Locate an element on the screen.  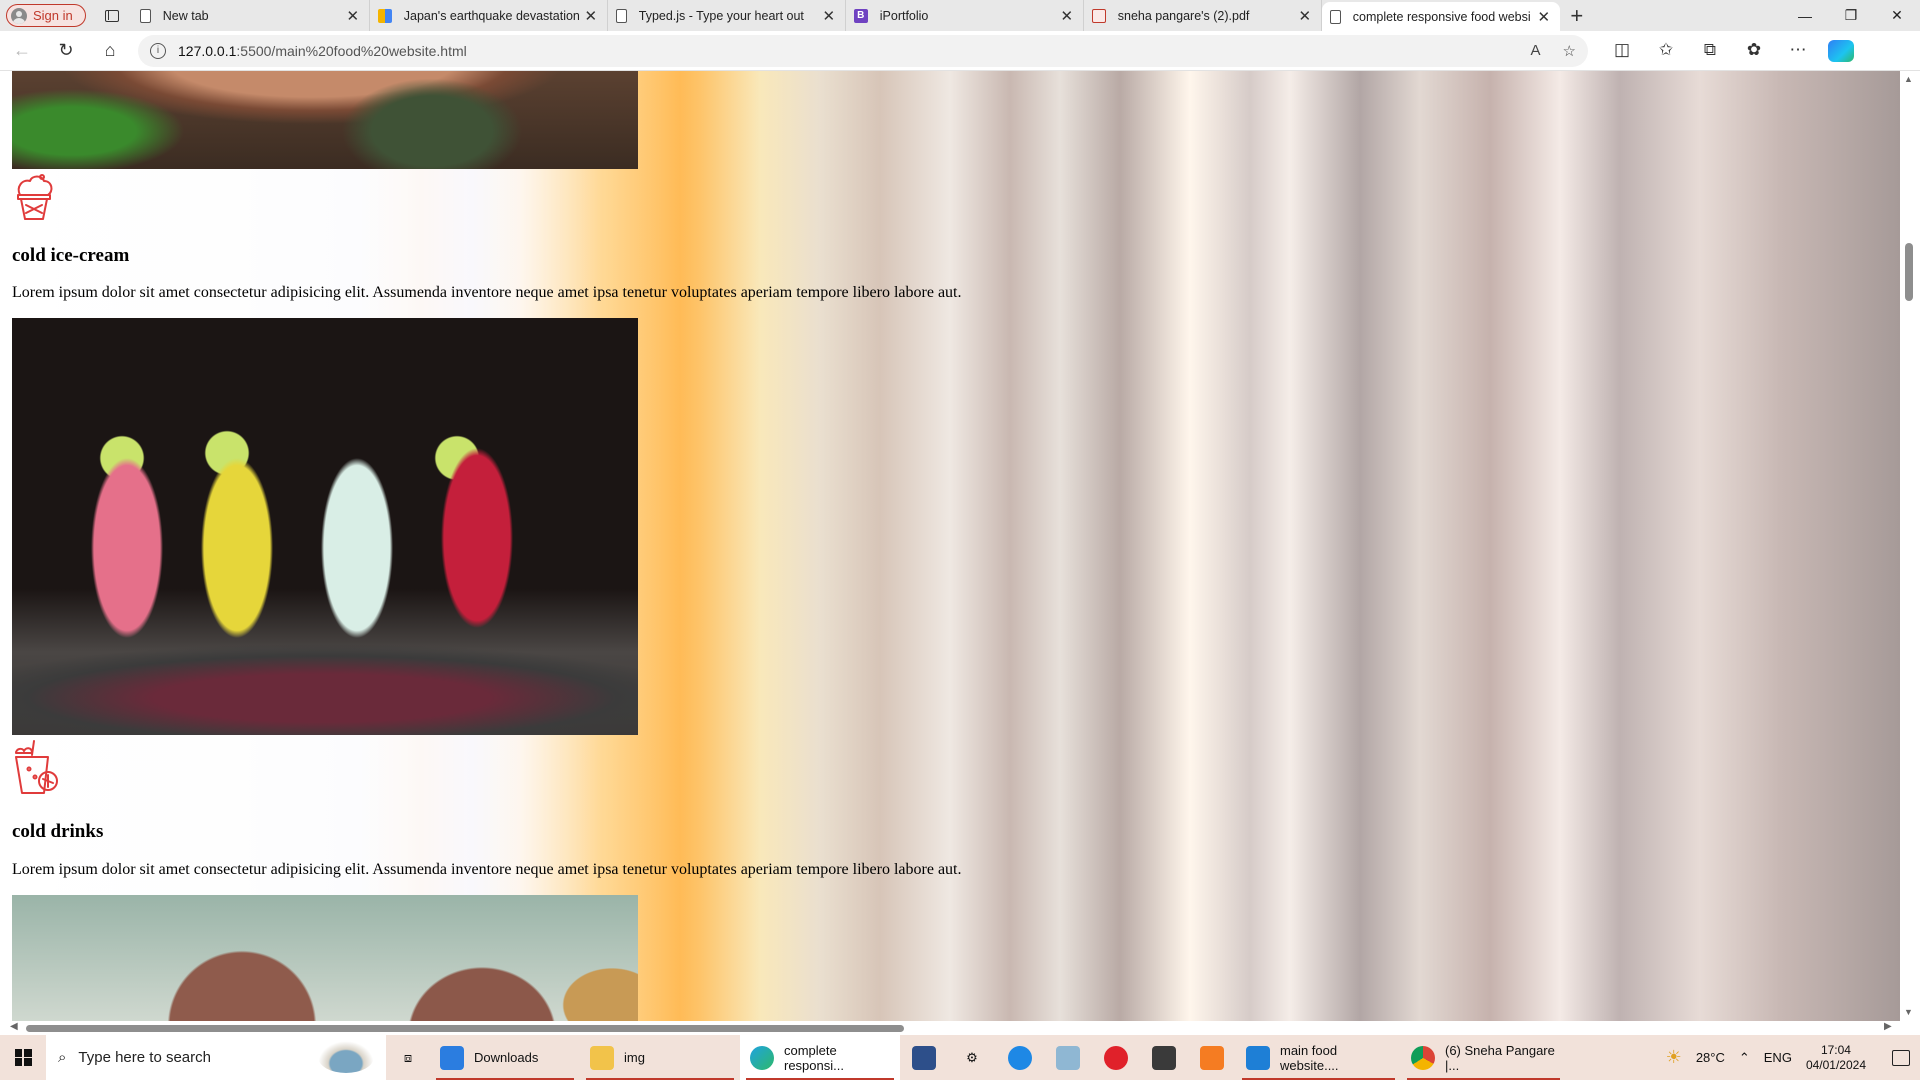
food-image-chocolate is located at coordinates (325, 958).